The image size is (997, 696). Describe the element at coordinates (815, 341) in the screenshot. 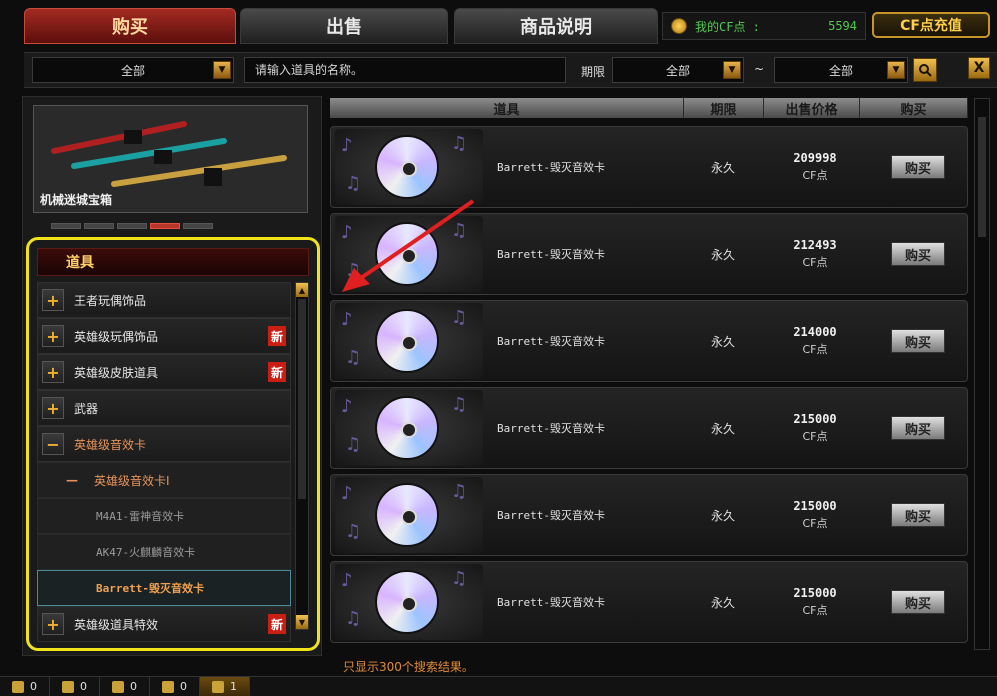

I see `price-block: 214000 CF点` at that location.